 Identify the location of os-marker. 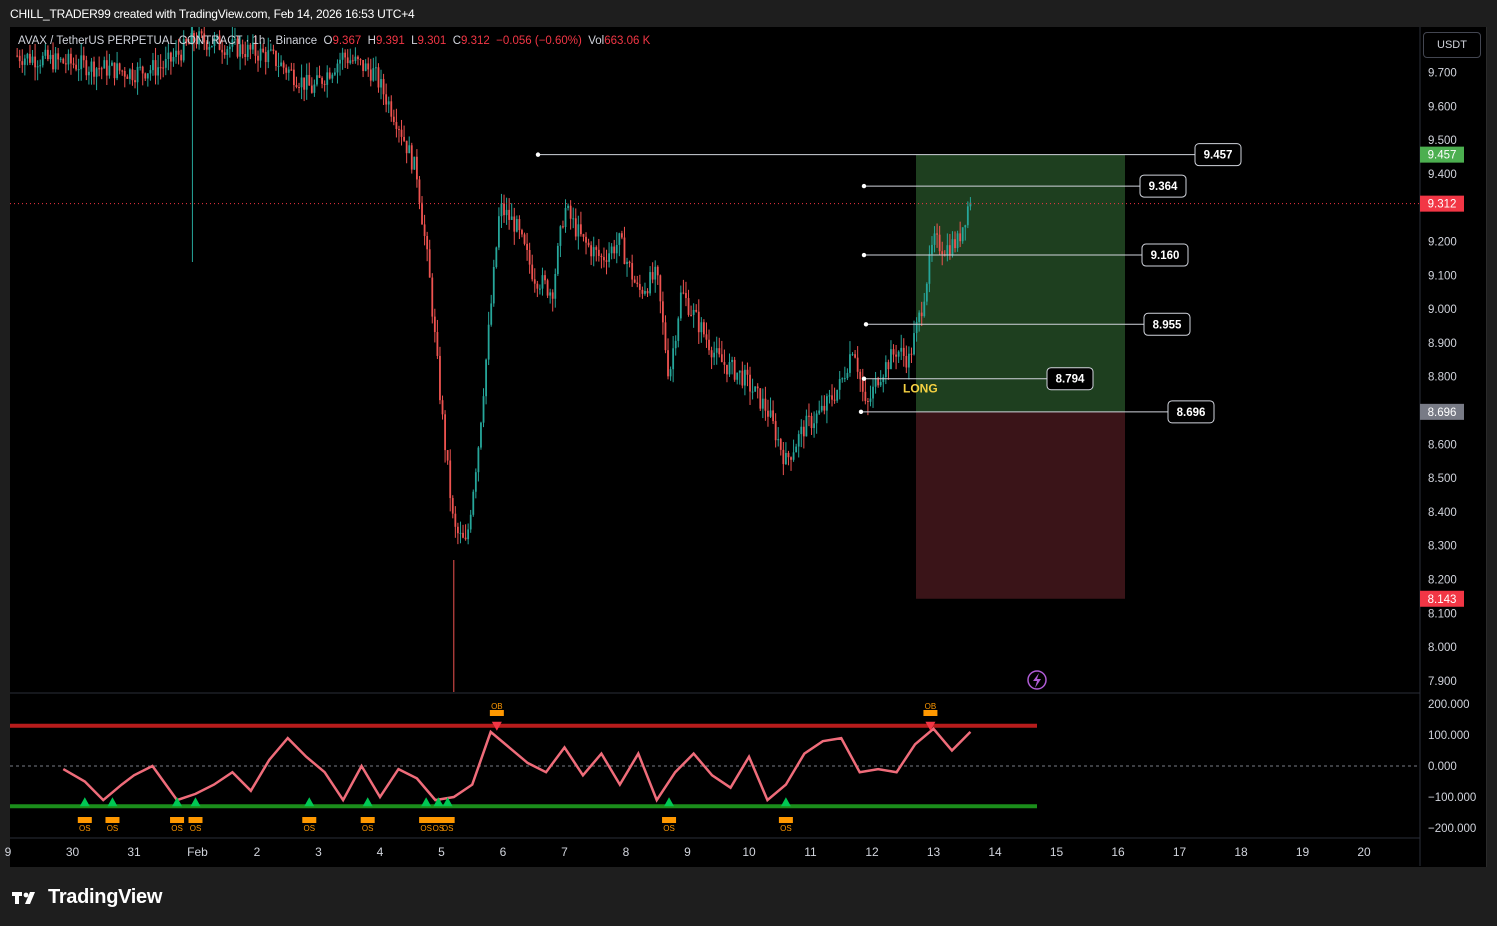
(84, 820).